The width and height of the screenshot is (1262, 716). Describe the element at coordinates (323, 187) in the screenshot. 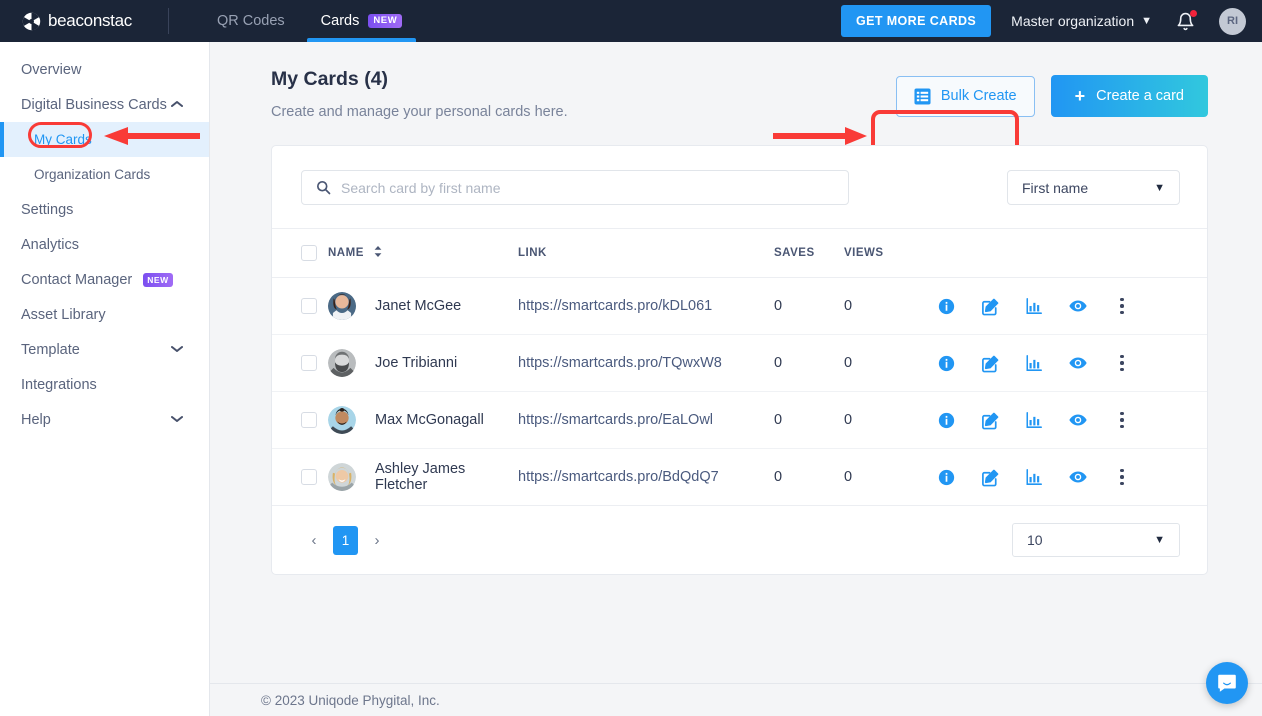

I see `search-icon` at that location.